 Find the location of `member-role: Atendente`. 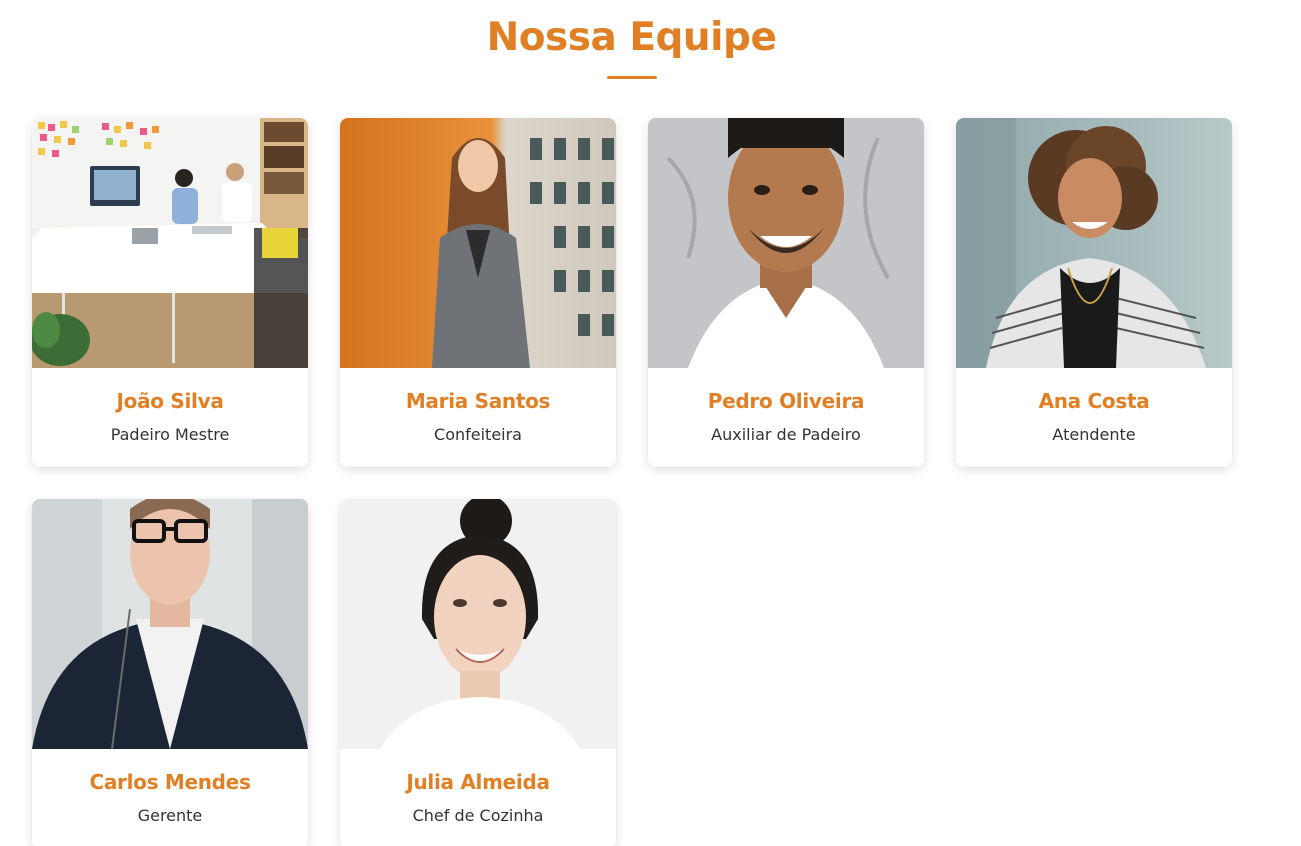

member-role: Atendente is located at coordinates (1094, 434).